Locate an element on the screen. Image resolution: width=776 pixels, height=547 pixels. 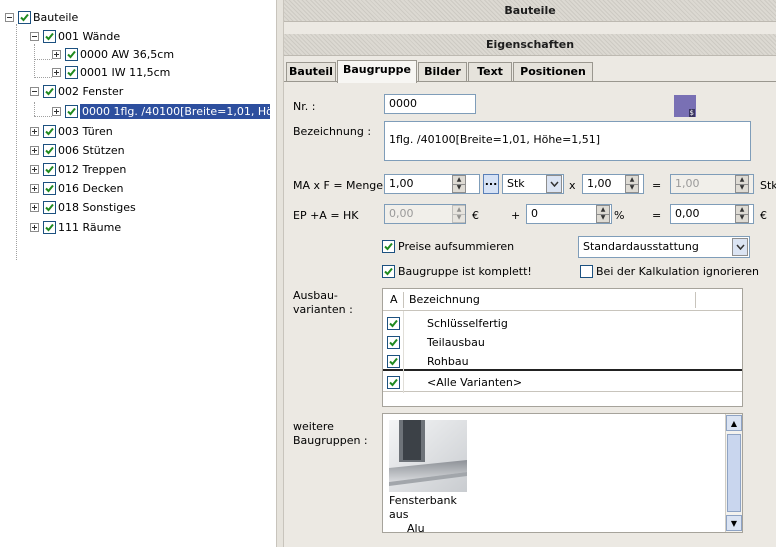
tab-bar: Bauteil Baugruppe Bilder Text Positionen is located at coordinates (530, 71).